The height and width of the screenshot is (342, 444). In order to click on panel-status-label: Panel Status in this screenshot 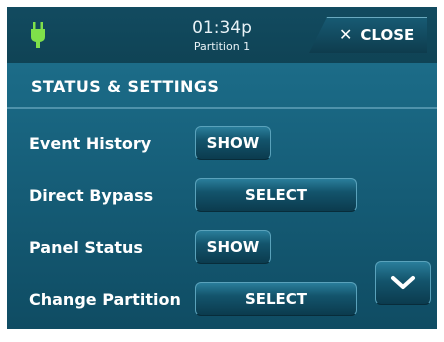, I will do `click(86, 247)`.